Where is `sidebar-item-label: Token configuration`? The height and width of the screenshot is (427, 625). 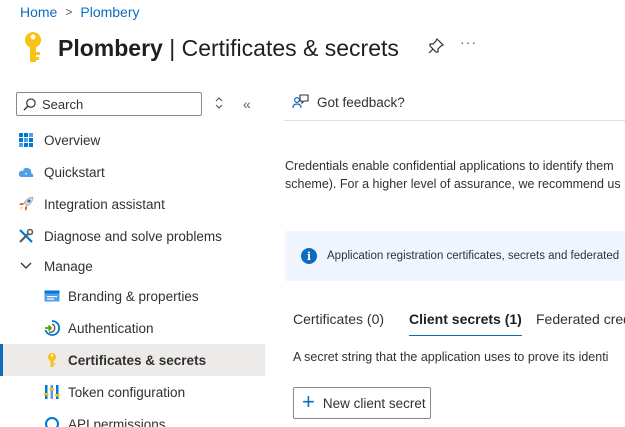
sidebar-item-label: Token configuration is located at coordinates (127, 392).